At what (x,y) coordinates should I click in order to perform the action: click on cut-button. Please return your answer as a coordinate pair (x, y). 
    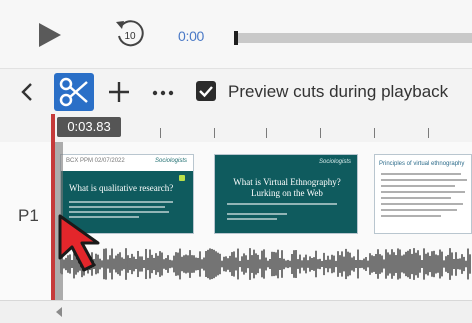
    Looking at the image, I should click on (74, 92).